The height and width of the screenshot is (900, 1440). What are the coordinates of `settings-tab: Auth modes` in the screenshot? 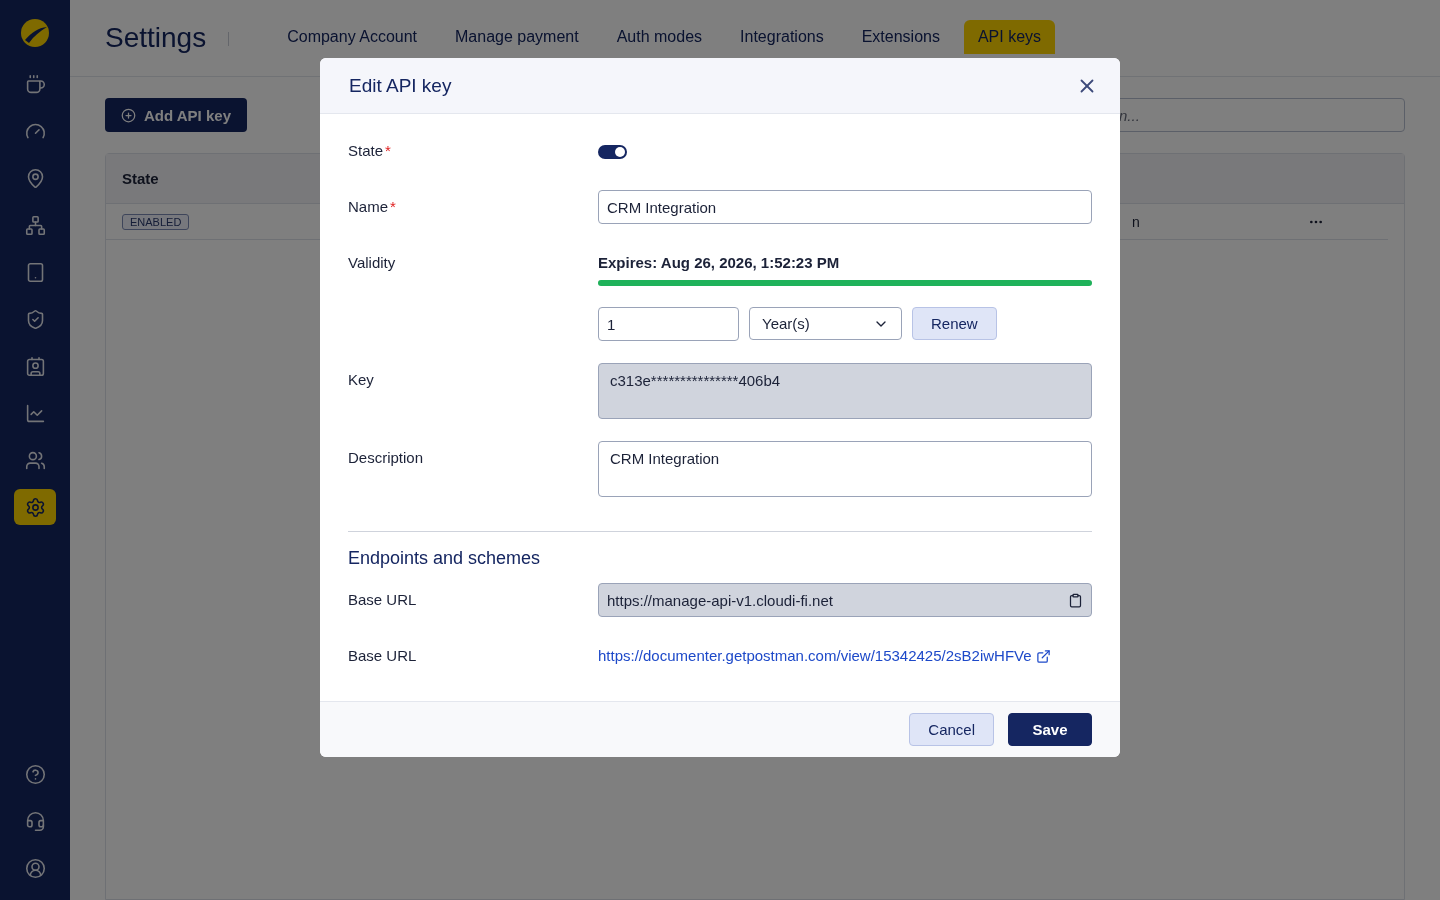 It's located at (659, 37).